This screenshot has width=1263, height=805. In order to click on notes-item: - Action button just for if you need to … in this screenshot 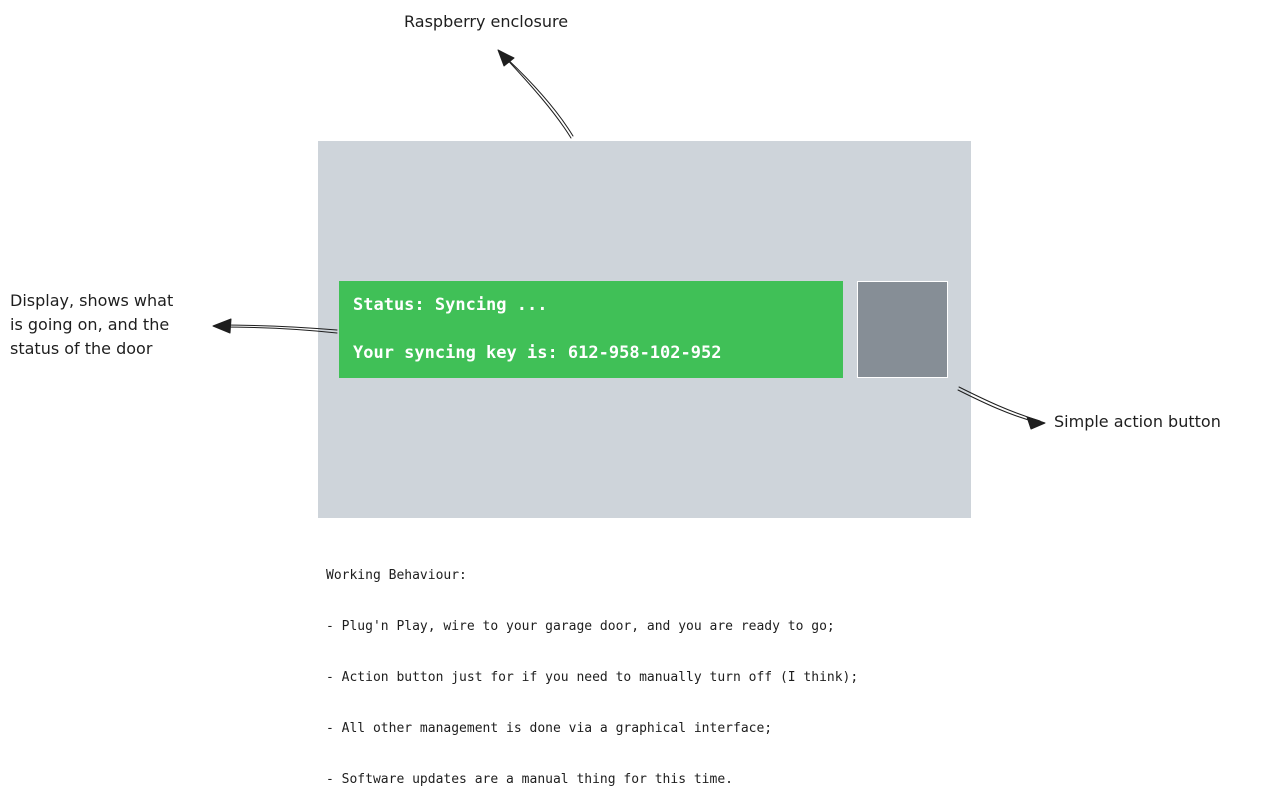, I will do `click(592, 677)`.